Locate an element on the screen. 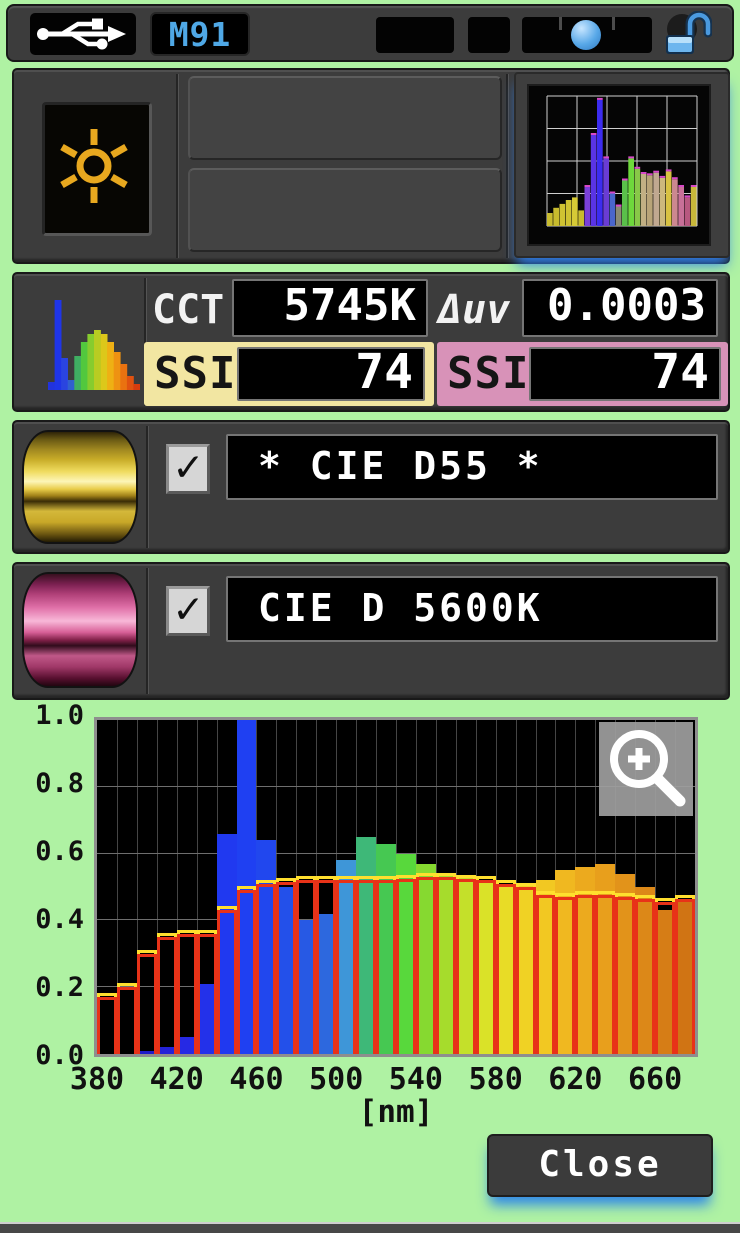 This screenshot has width=740, height=1233. spectrum-icon is located at coordinates (94, 341).